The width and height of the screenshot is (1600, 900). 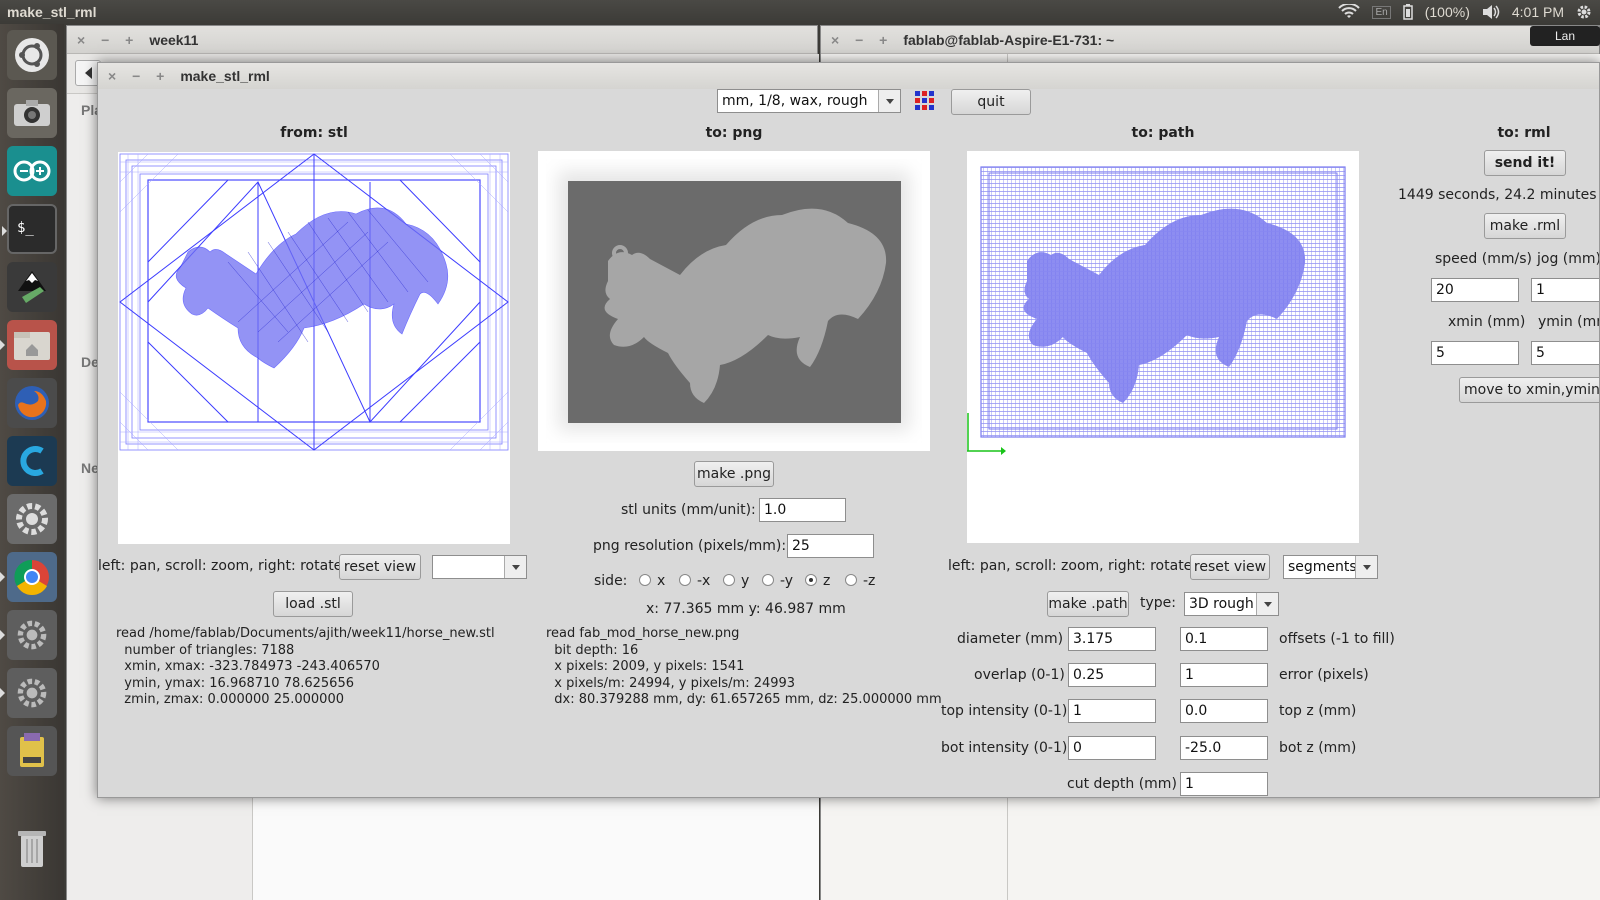 I want to click on firefox-icon, so click(x=32, y=403).